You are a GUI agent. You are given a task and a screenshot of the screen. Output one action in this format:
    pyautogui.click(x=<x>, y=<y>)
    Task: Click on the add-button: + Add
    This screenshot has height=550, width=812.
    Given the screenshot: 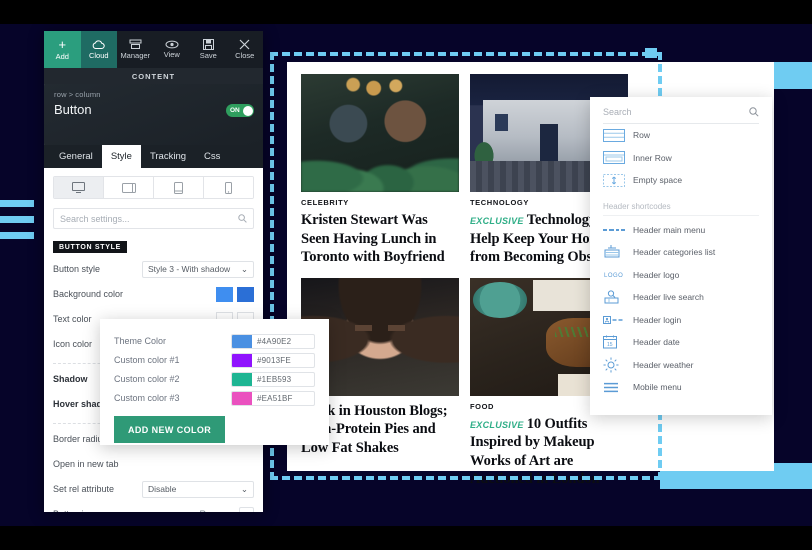 What is the action you would take?
    pyautogui.click(x=62, y=49)
    